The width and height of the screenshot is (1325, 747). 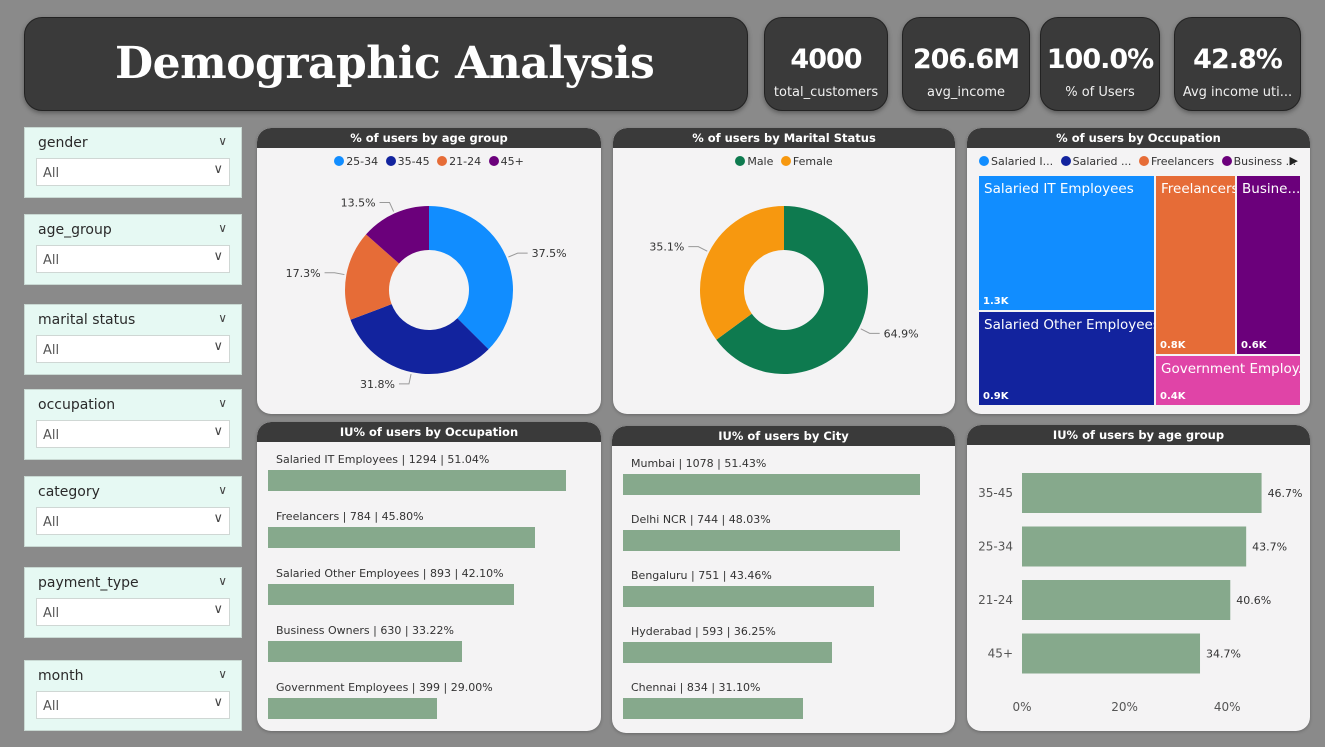 What do you see at coordinates (1066, 358) in the screenshot?
I see `treemap-tile-salaried-other: Salaried Other Employees 0.9K` at bounding box center [1066, 358].